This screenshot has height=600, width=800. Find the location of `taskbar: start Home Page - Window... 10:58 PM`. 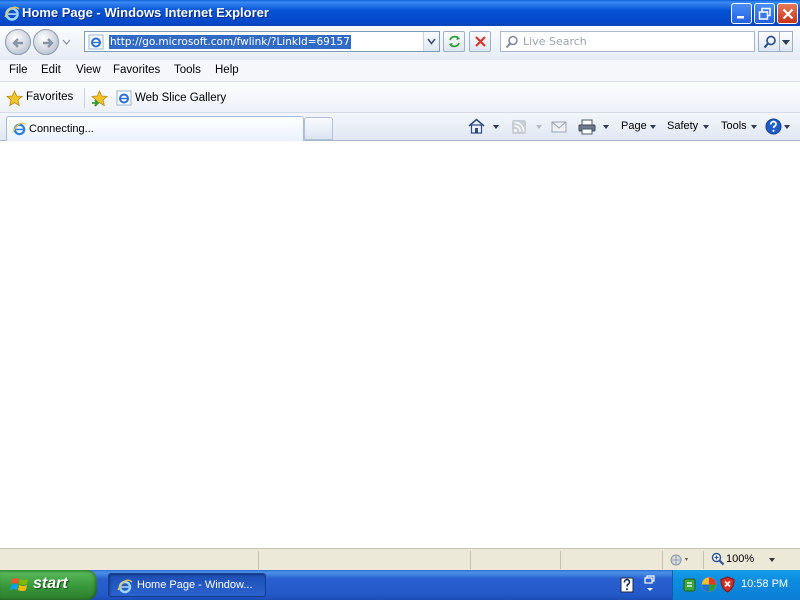

taskbar: start Home Page - Window... 10:58 PM is located at coordinates (400, 585).